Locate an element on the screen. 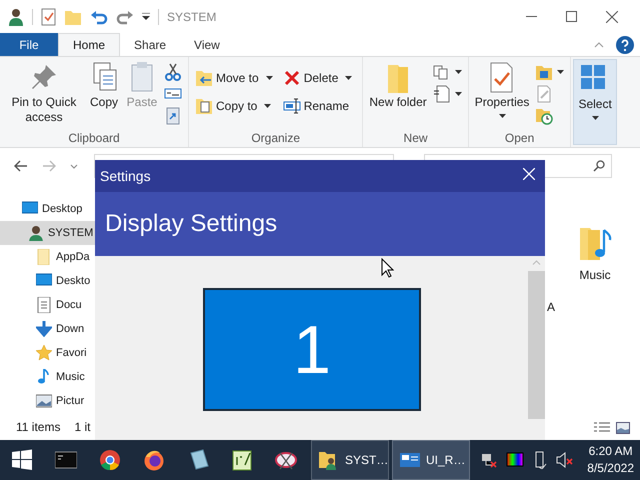 The image size is (640, 480). group-label: Open is located at coordinates (520, 138).